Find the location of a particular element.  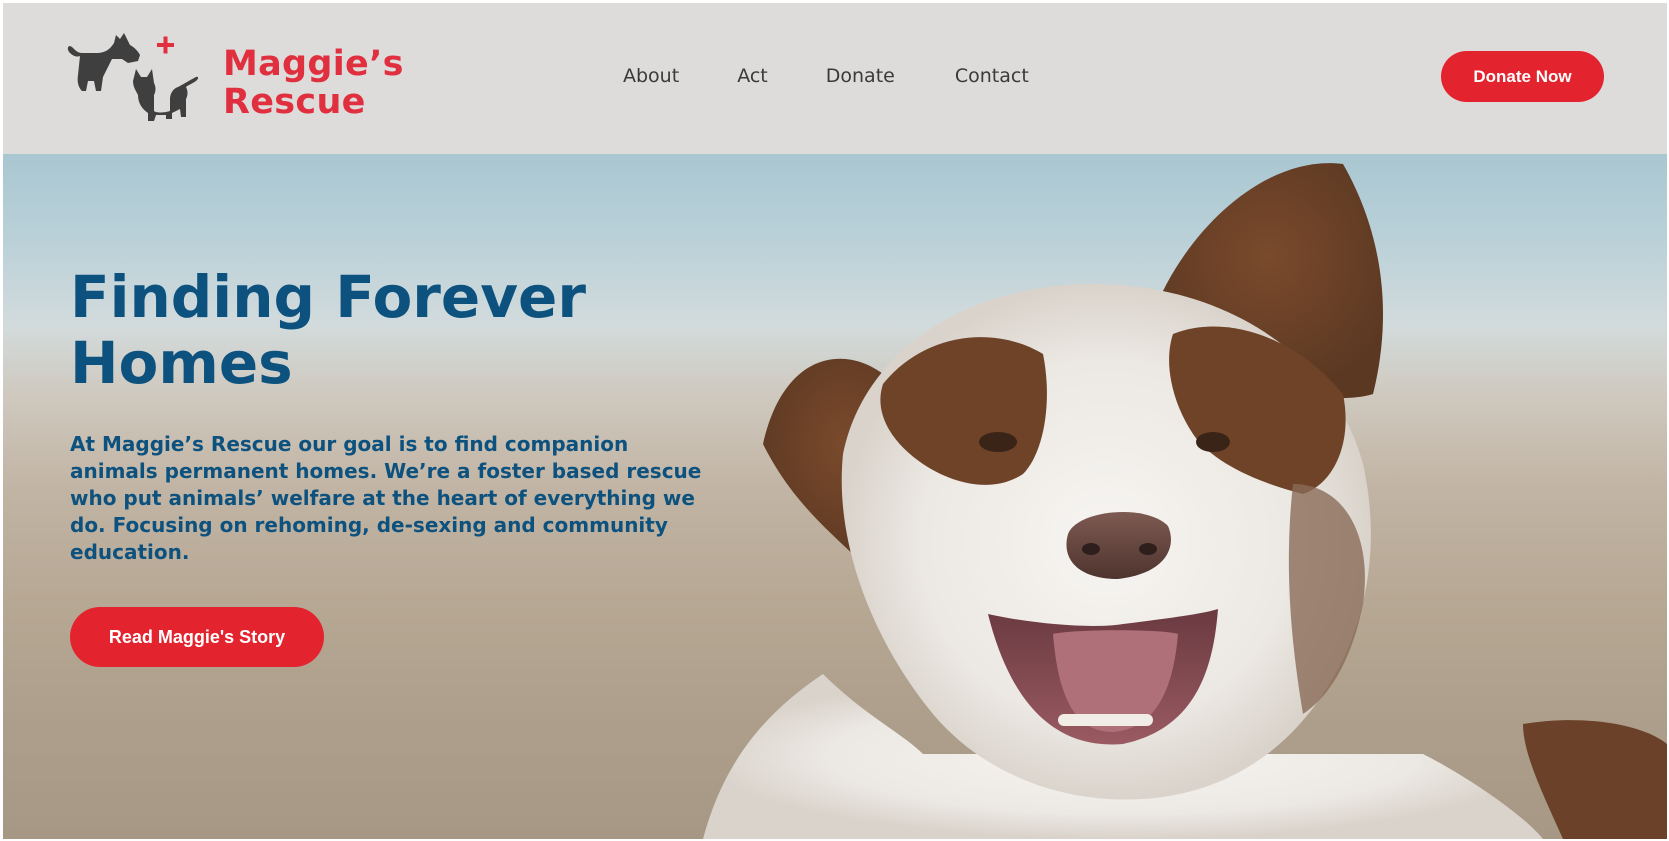

donate-now-button: Donate Now is located at coordinates (1522, 76).